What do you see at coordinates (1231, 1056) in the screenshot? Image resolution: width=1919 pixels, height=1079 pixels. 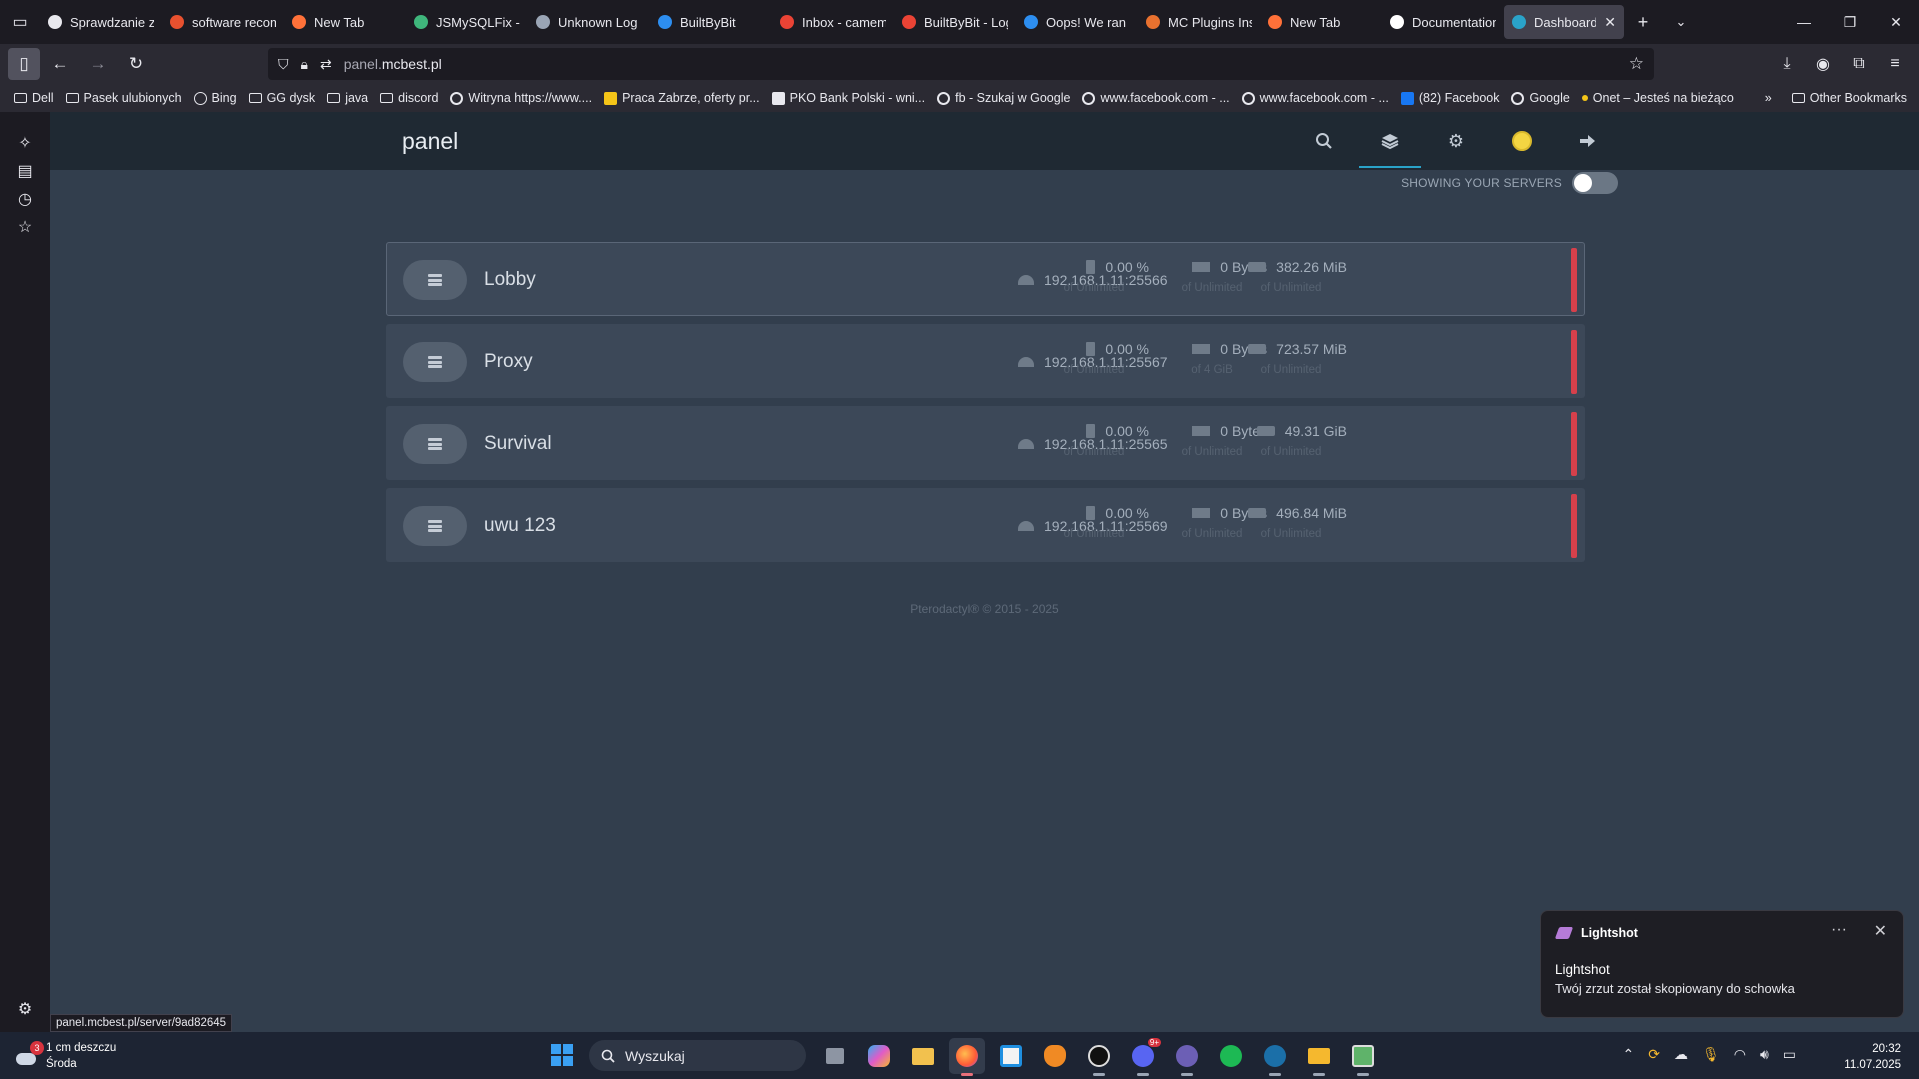 I see `spotify-icon` at bounding box center [1231, 1056].